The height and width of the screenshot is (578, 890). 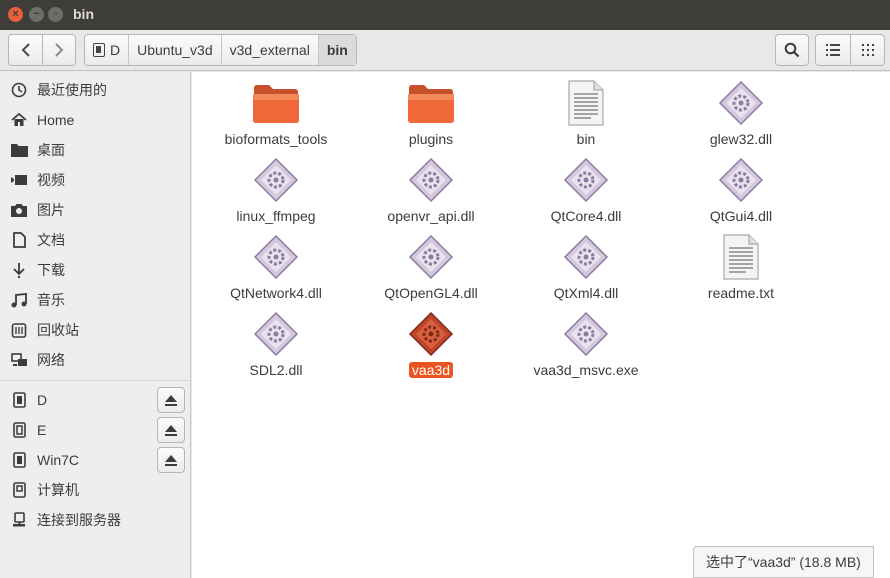 I want to click on trash-icon, so click(x=19, y=330).